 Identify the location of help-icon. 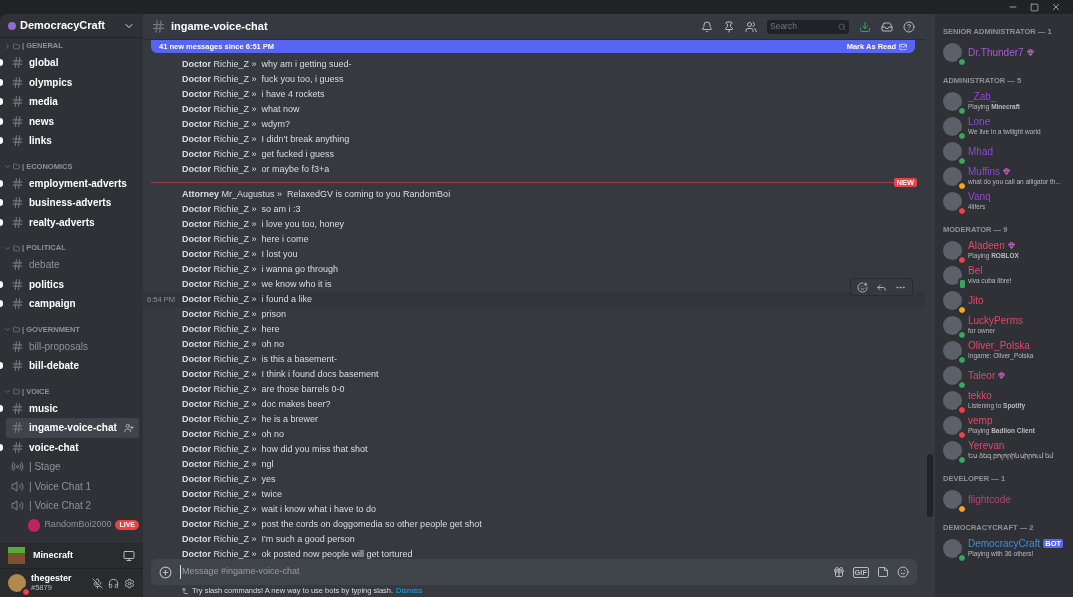
(909, 26).